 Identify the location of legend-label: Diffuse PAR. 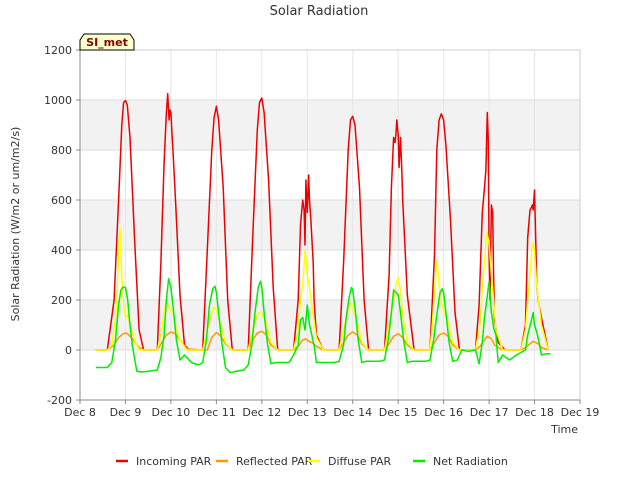
(360, 461).